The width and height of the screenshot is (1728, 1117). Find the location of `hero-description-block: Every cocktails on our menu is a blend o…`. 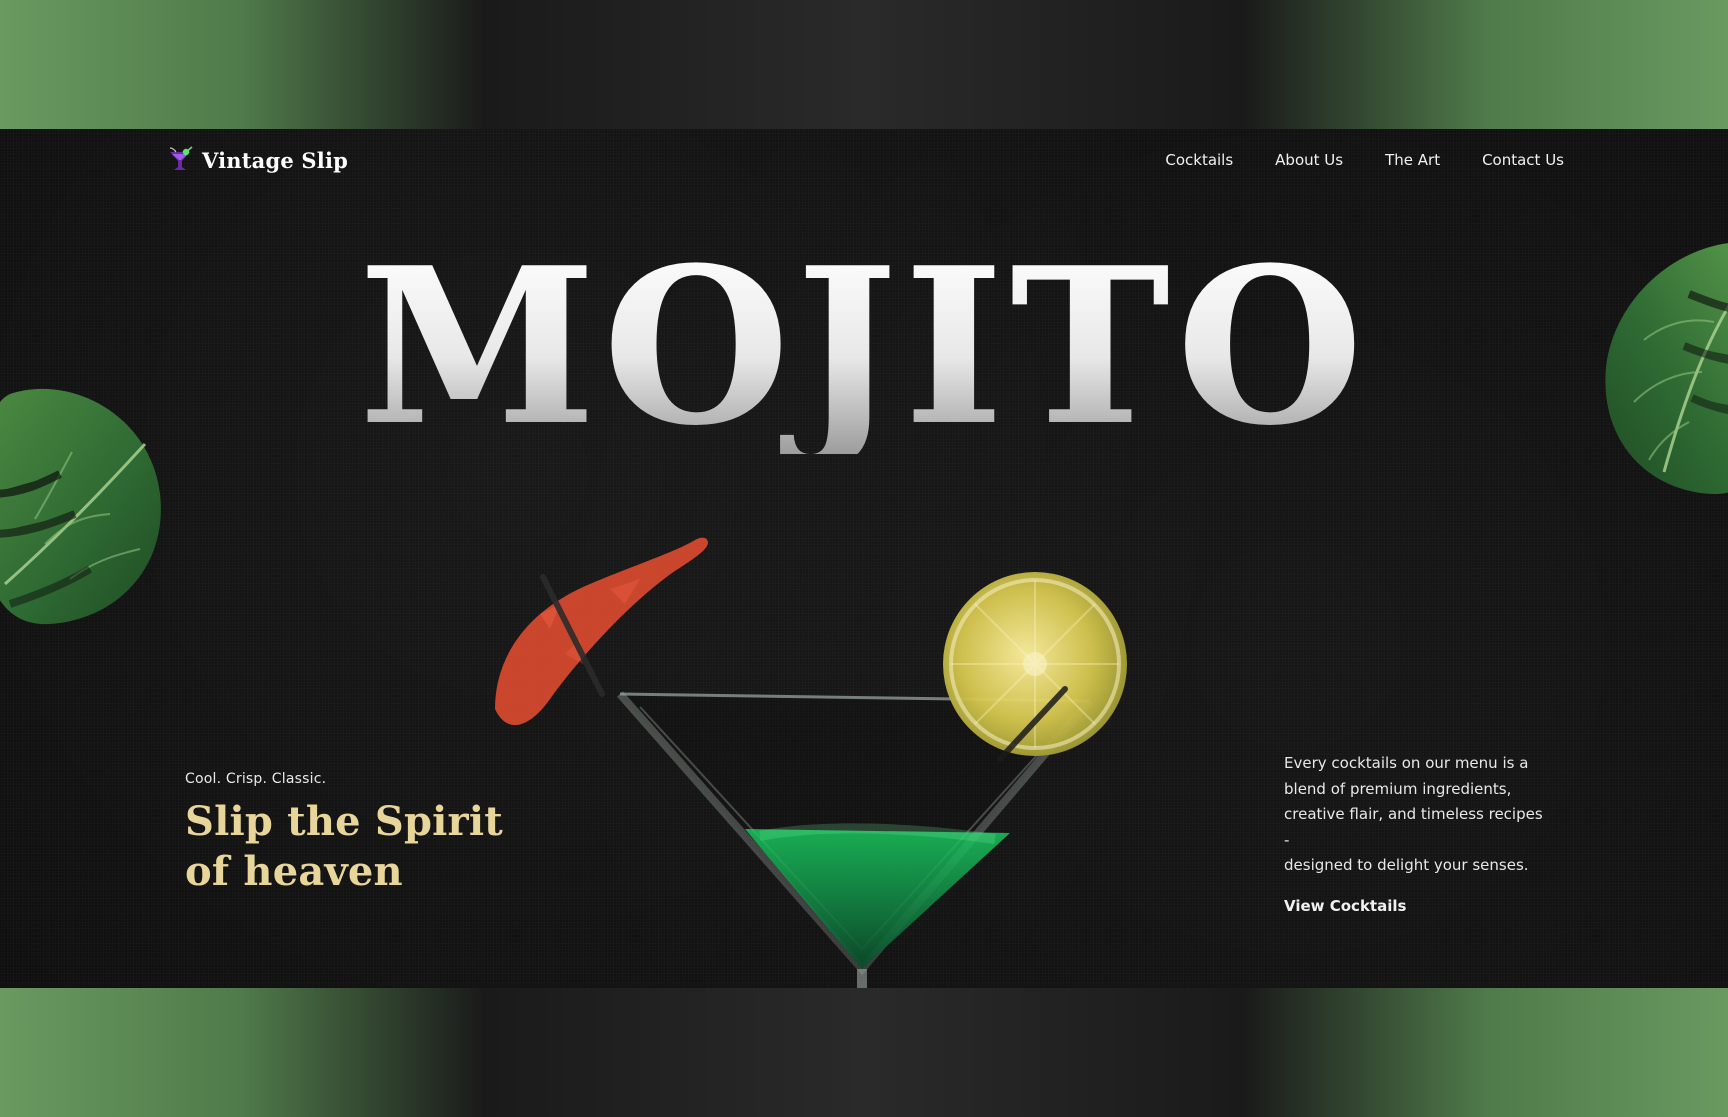

hero-description-block: Every cocktails on our menu is a blend o… is located at coordinates (1419, 833).